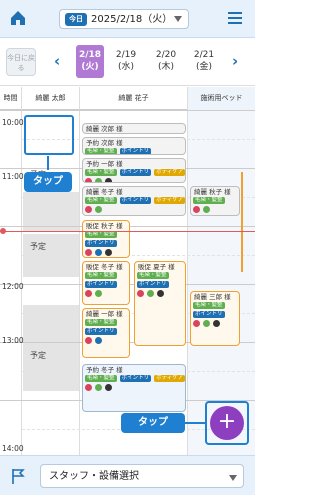 The width and height of the screenshot is (320, 495). What do you see at coordinates (13, 448) in the screenshot?
I see `time-label: 14:00` at bounding box center [13, 448].